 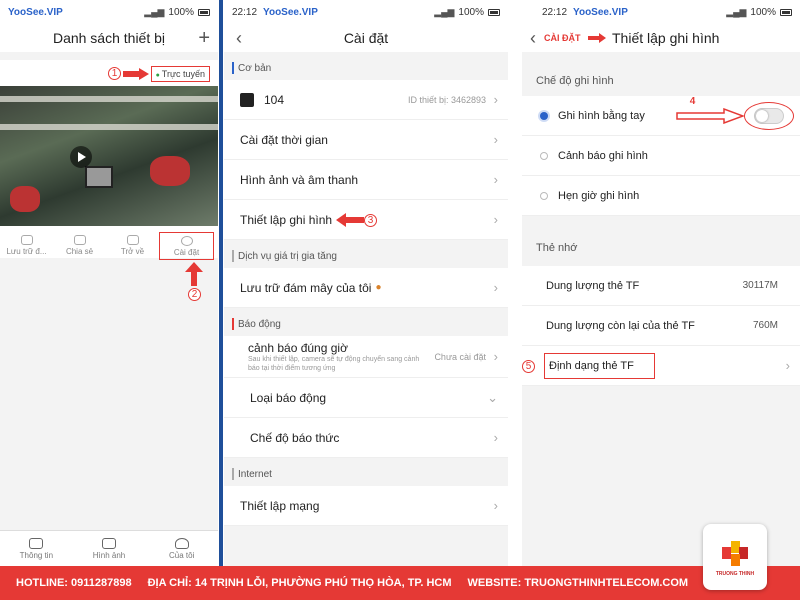 What do you see at coordinates (132, 239) in the screenshot?
I see `playback-icon` at bounding box center [132, 239].